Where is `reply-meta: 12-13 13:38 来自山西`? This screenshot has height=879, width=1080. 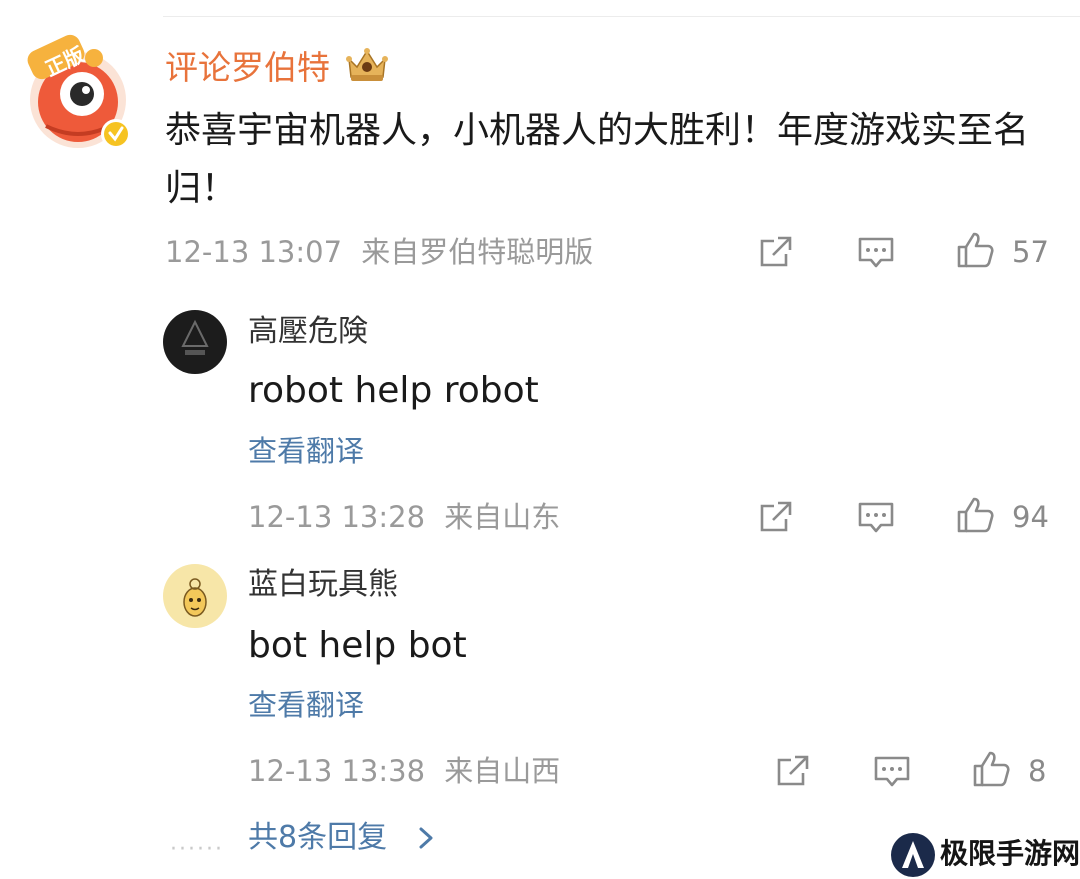
reply-meta: 12-13 13:38 来自山西 is located at coordinates (404, 771).